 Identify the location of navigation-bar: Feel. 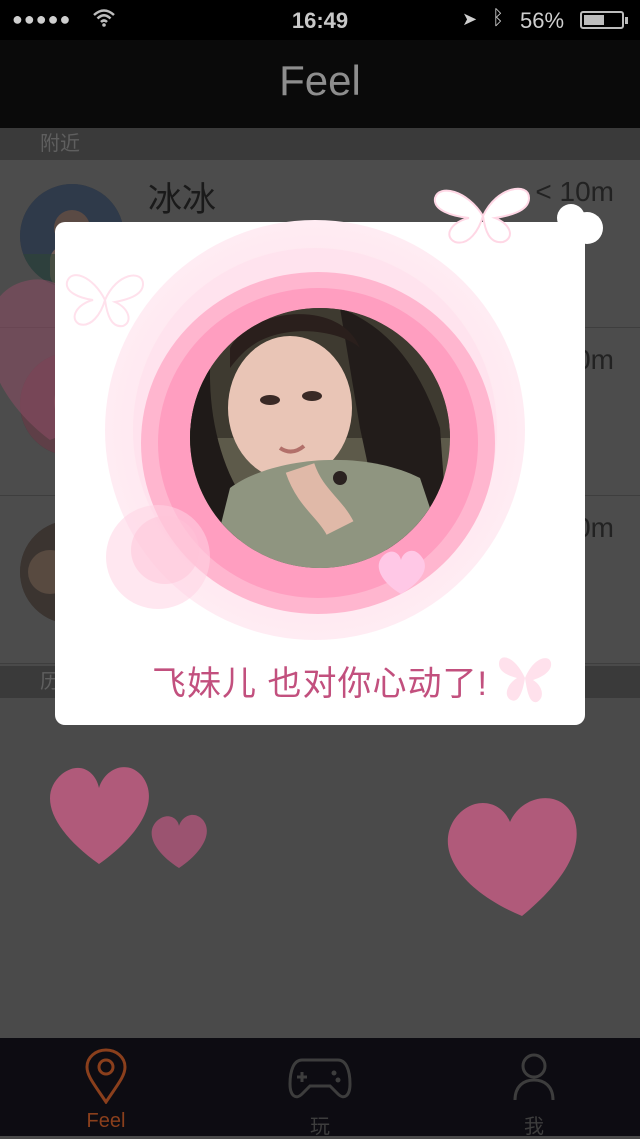
(320, 84).